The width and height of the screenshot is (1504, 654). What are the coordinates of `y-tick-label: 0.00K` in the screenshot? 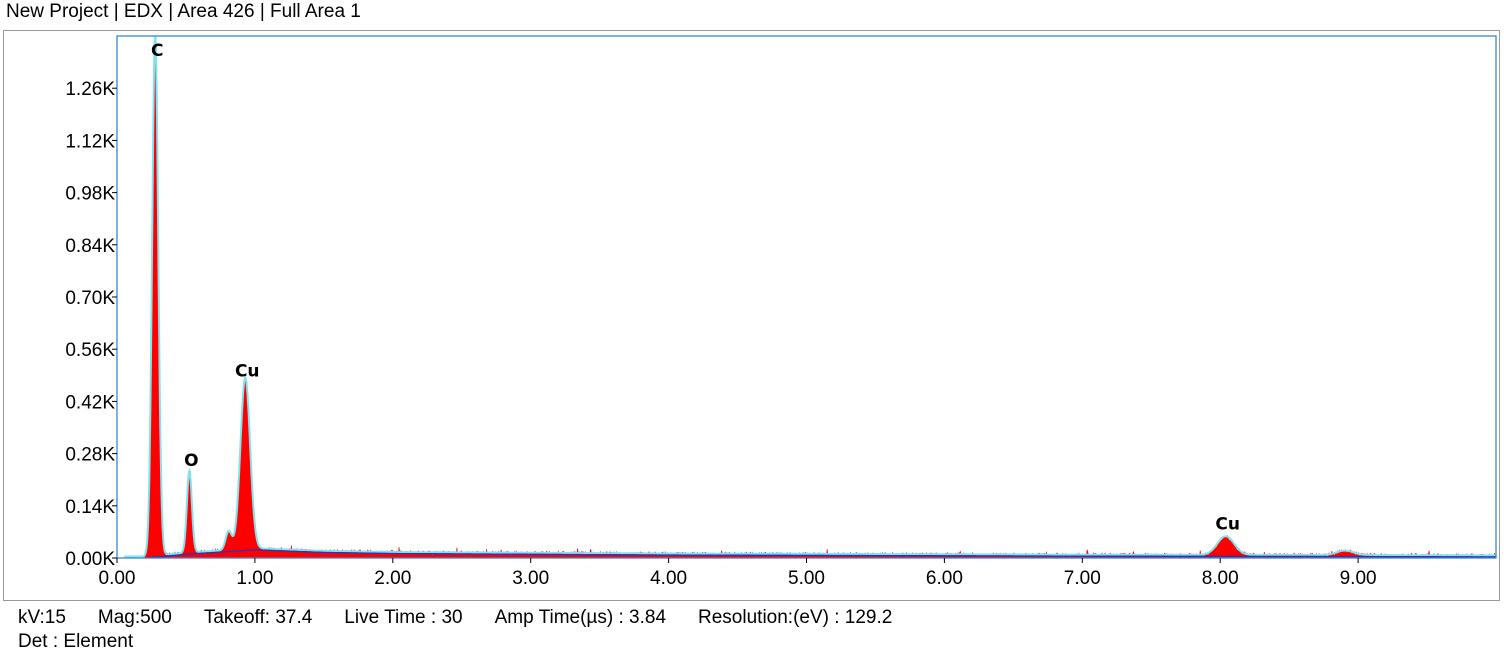 It's located at (90, 559).